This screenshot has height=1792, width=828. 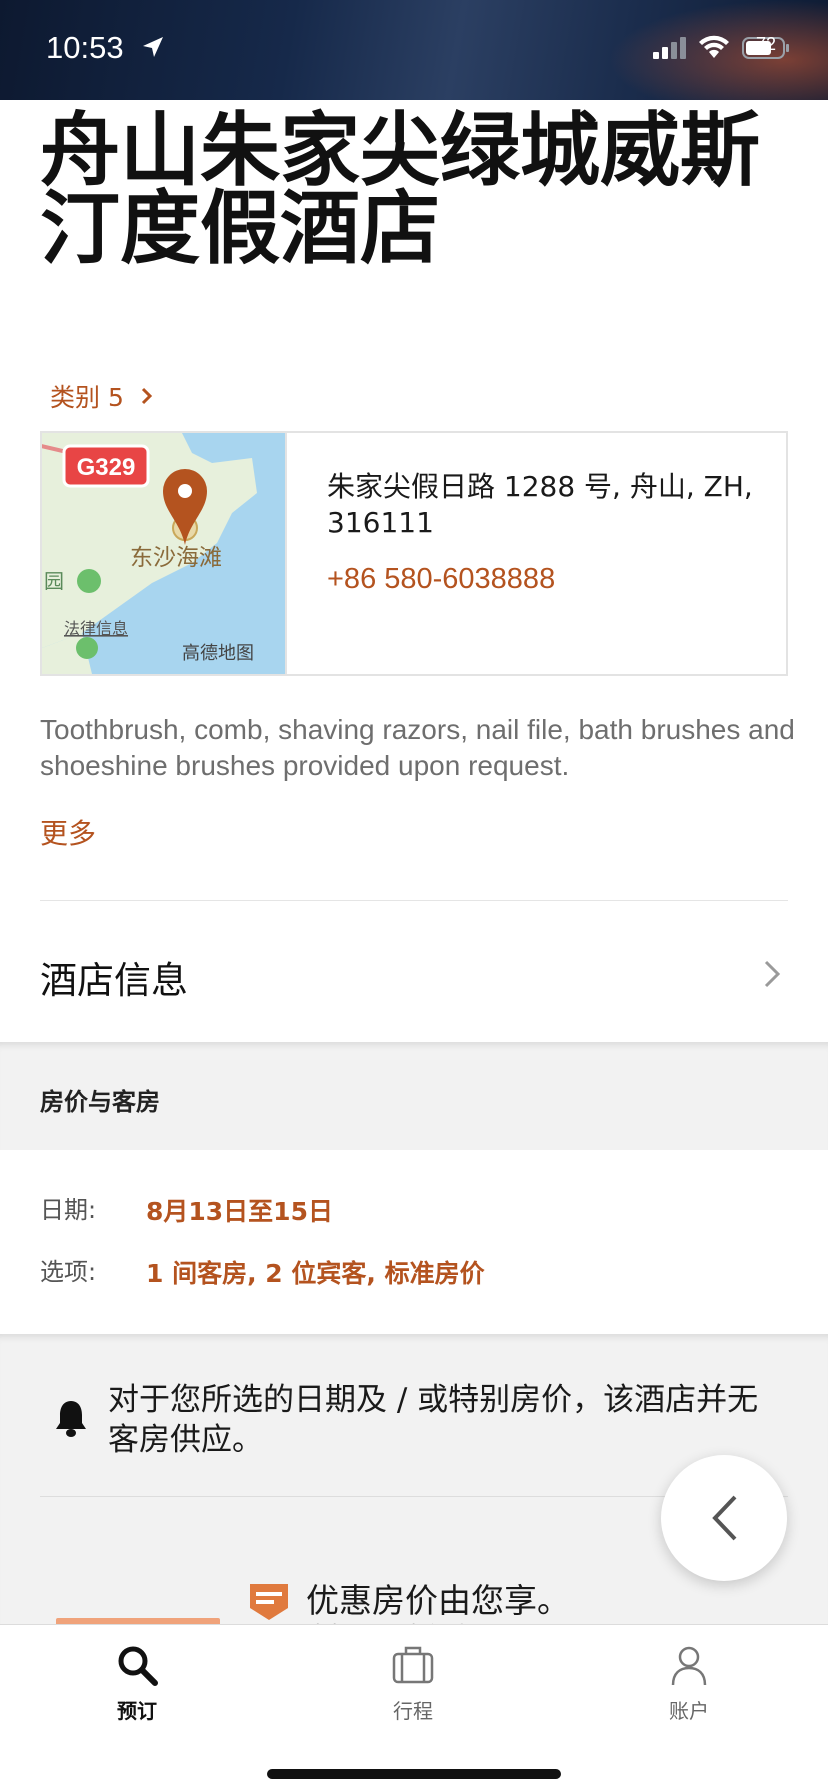 I want to click on home-indicator, so click(x=414, y=1774).